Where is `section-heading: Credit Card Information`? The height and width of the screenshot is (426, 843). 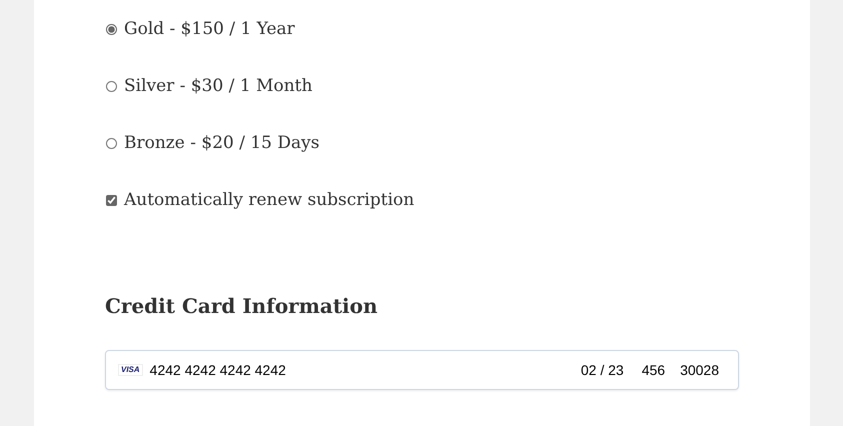
section-heading: Credit Card Information is located at coordinates (242, 306).